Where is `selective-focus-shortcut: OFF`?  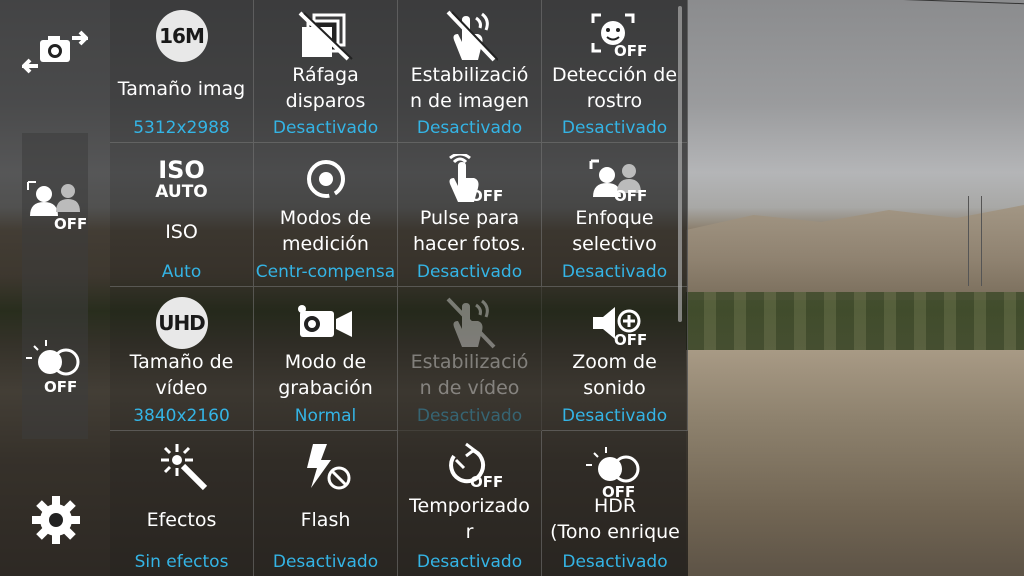
selective-focus-shortcut: OFF is located at coordinates (56, 208).